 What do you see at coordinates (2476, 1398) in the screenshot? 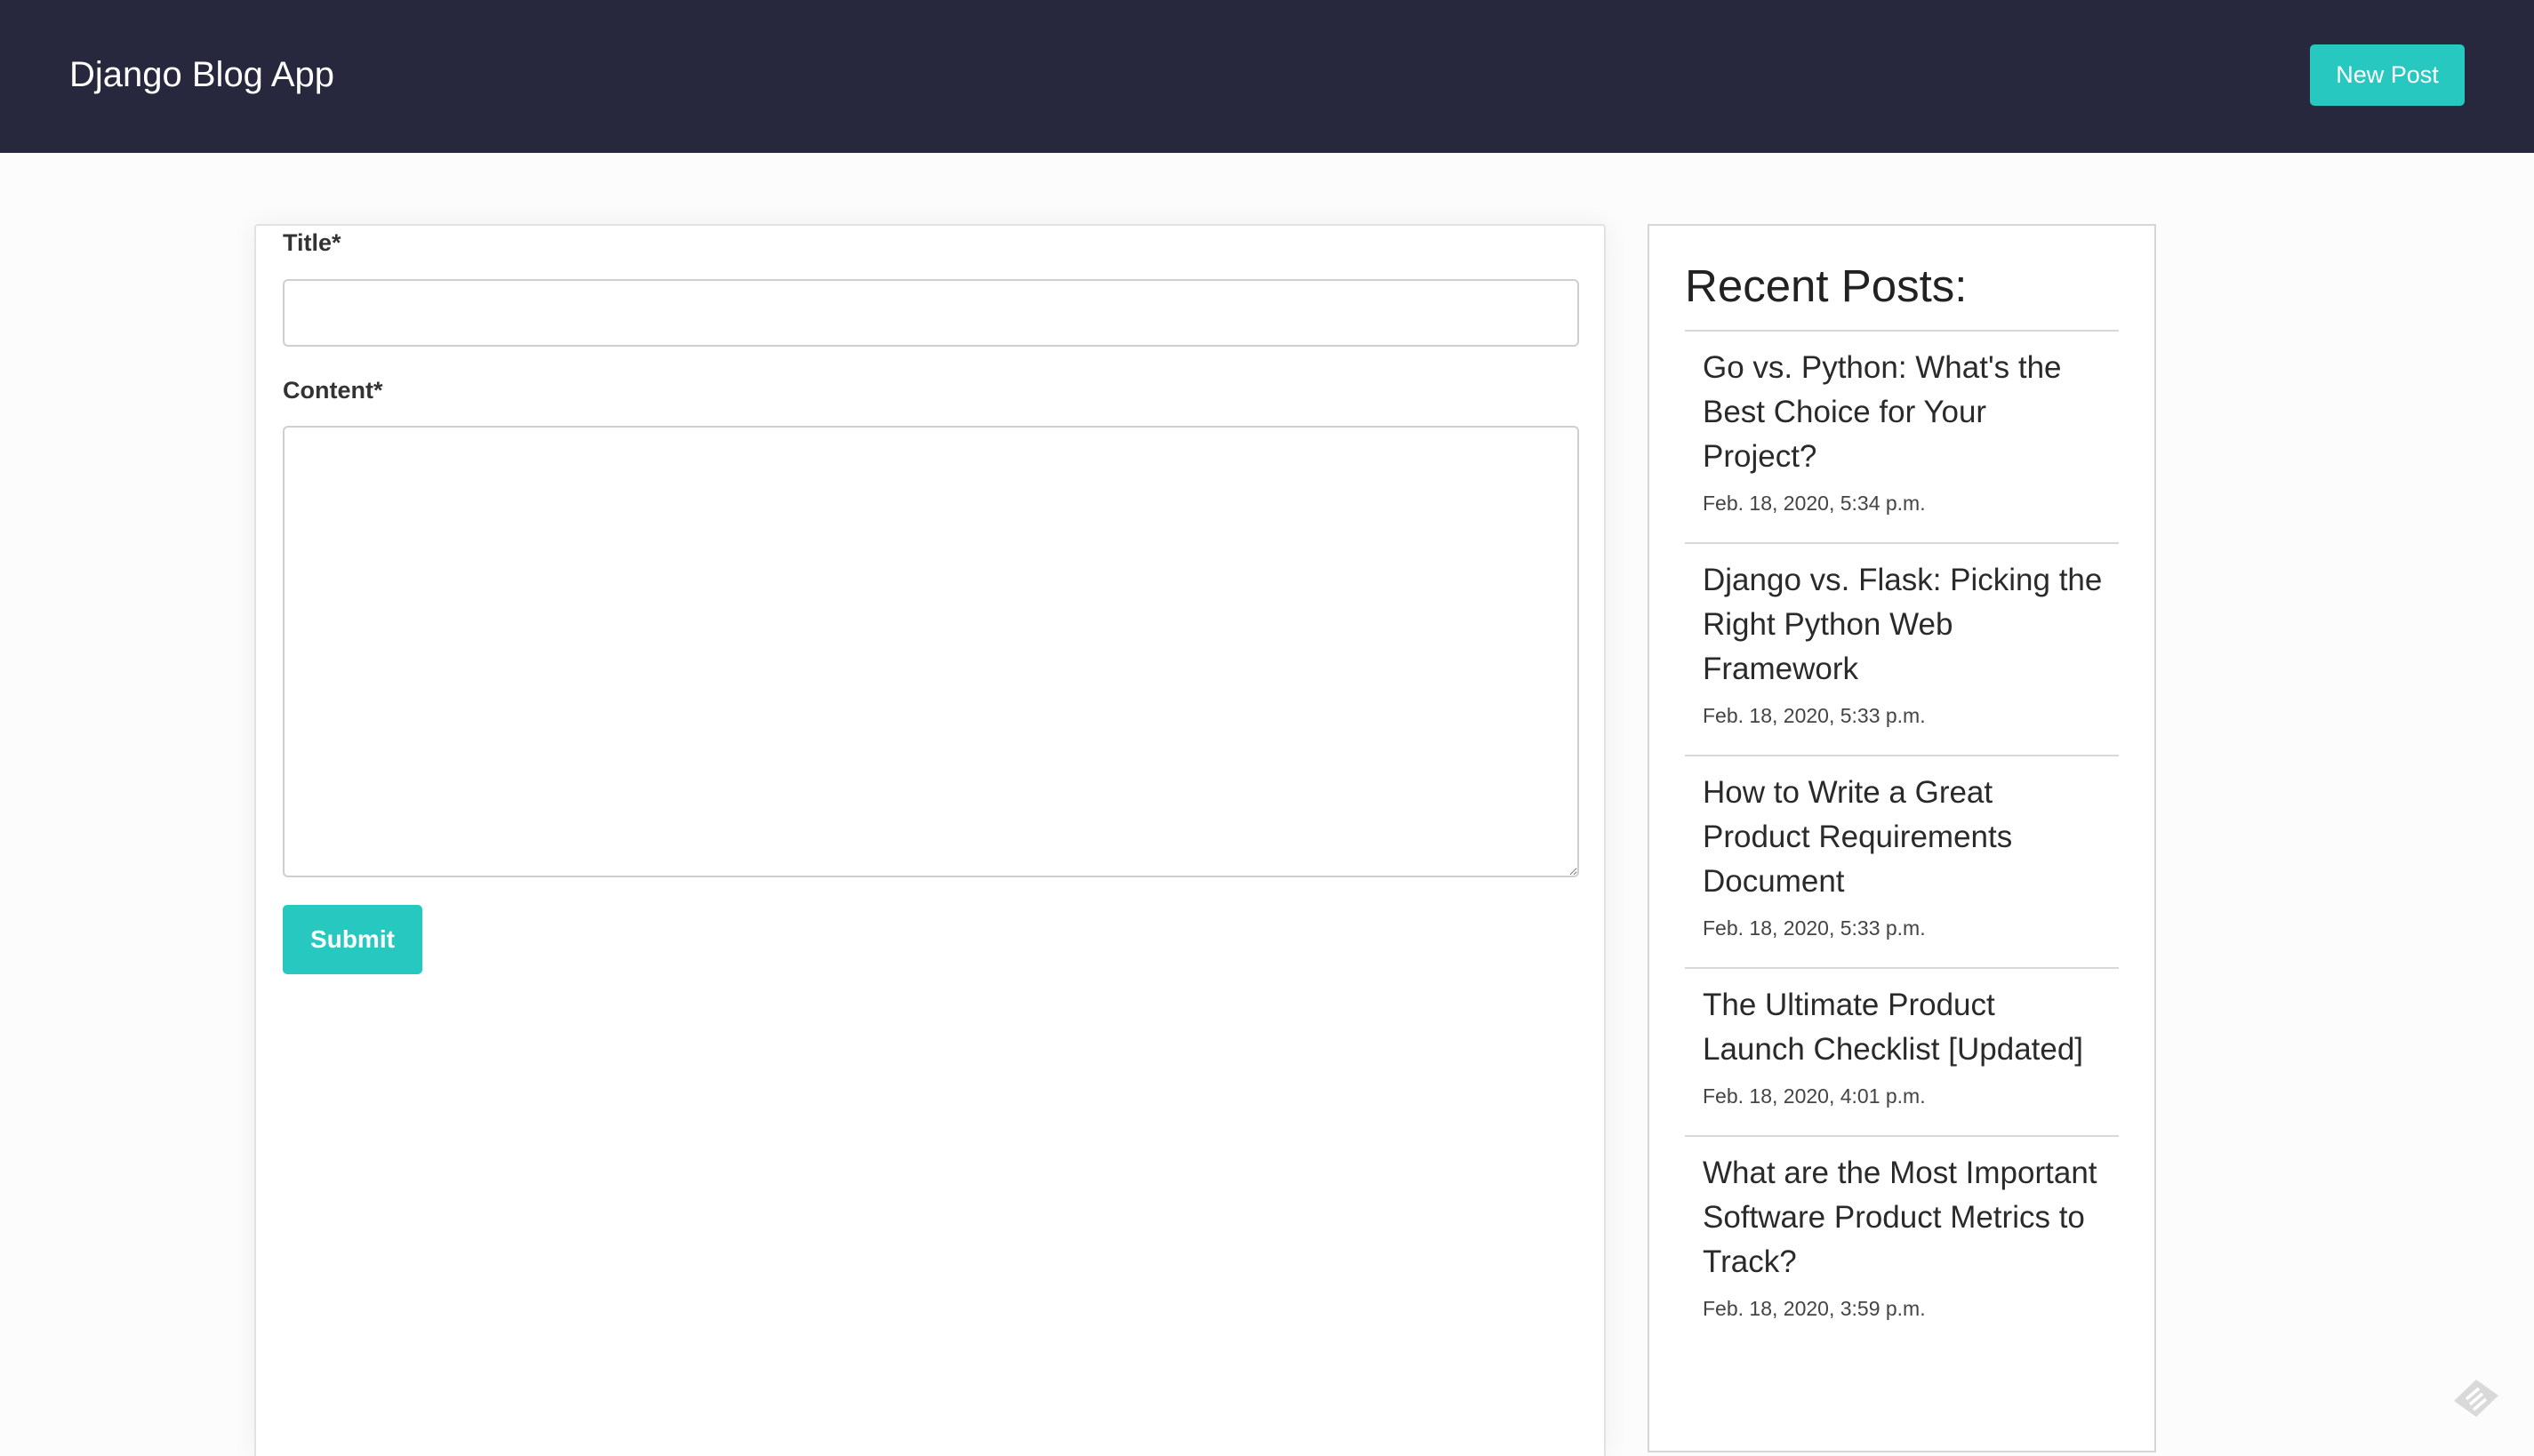
I see `feedback-logo-icon` at bounding box center [2476, 1398].